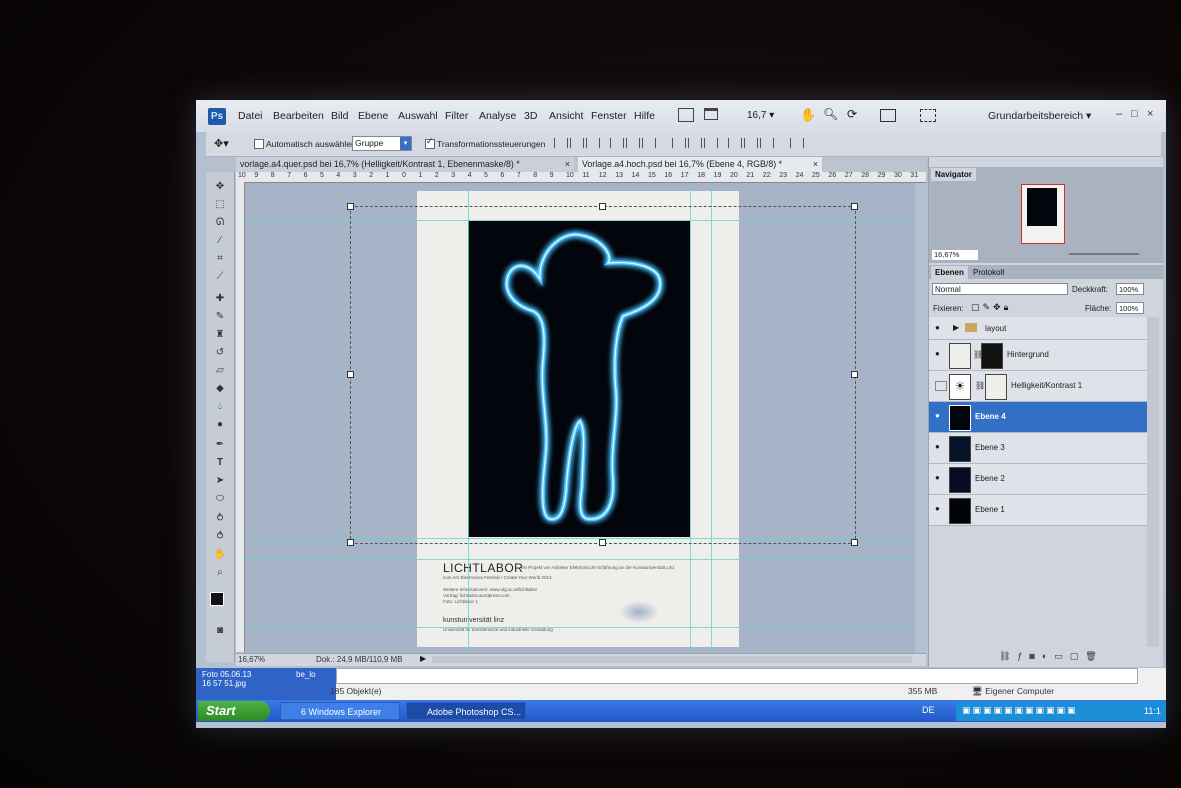 This screenshot has width=1181, height=788. Describe the element at coordinates (220, 299) in the screenshot. I see `healing-brush-tool-icon: ✚` at that location.